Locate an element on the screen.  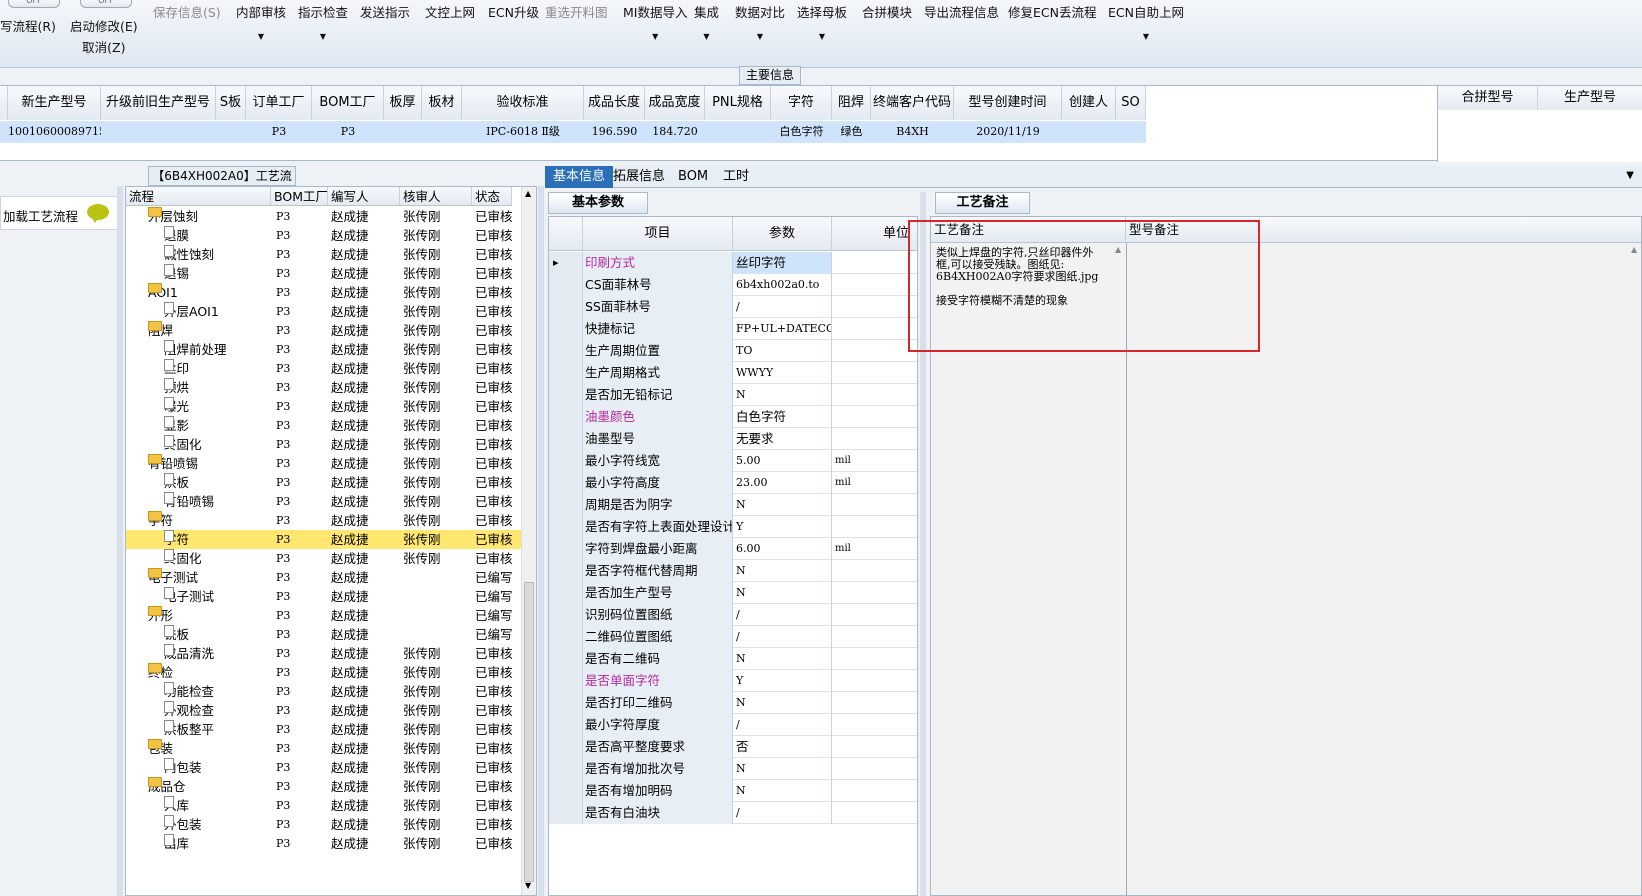
tree-row: 外包装 P3 赵成捷 张传刚 已审核 is located at coordinates (331, 824).